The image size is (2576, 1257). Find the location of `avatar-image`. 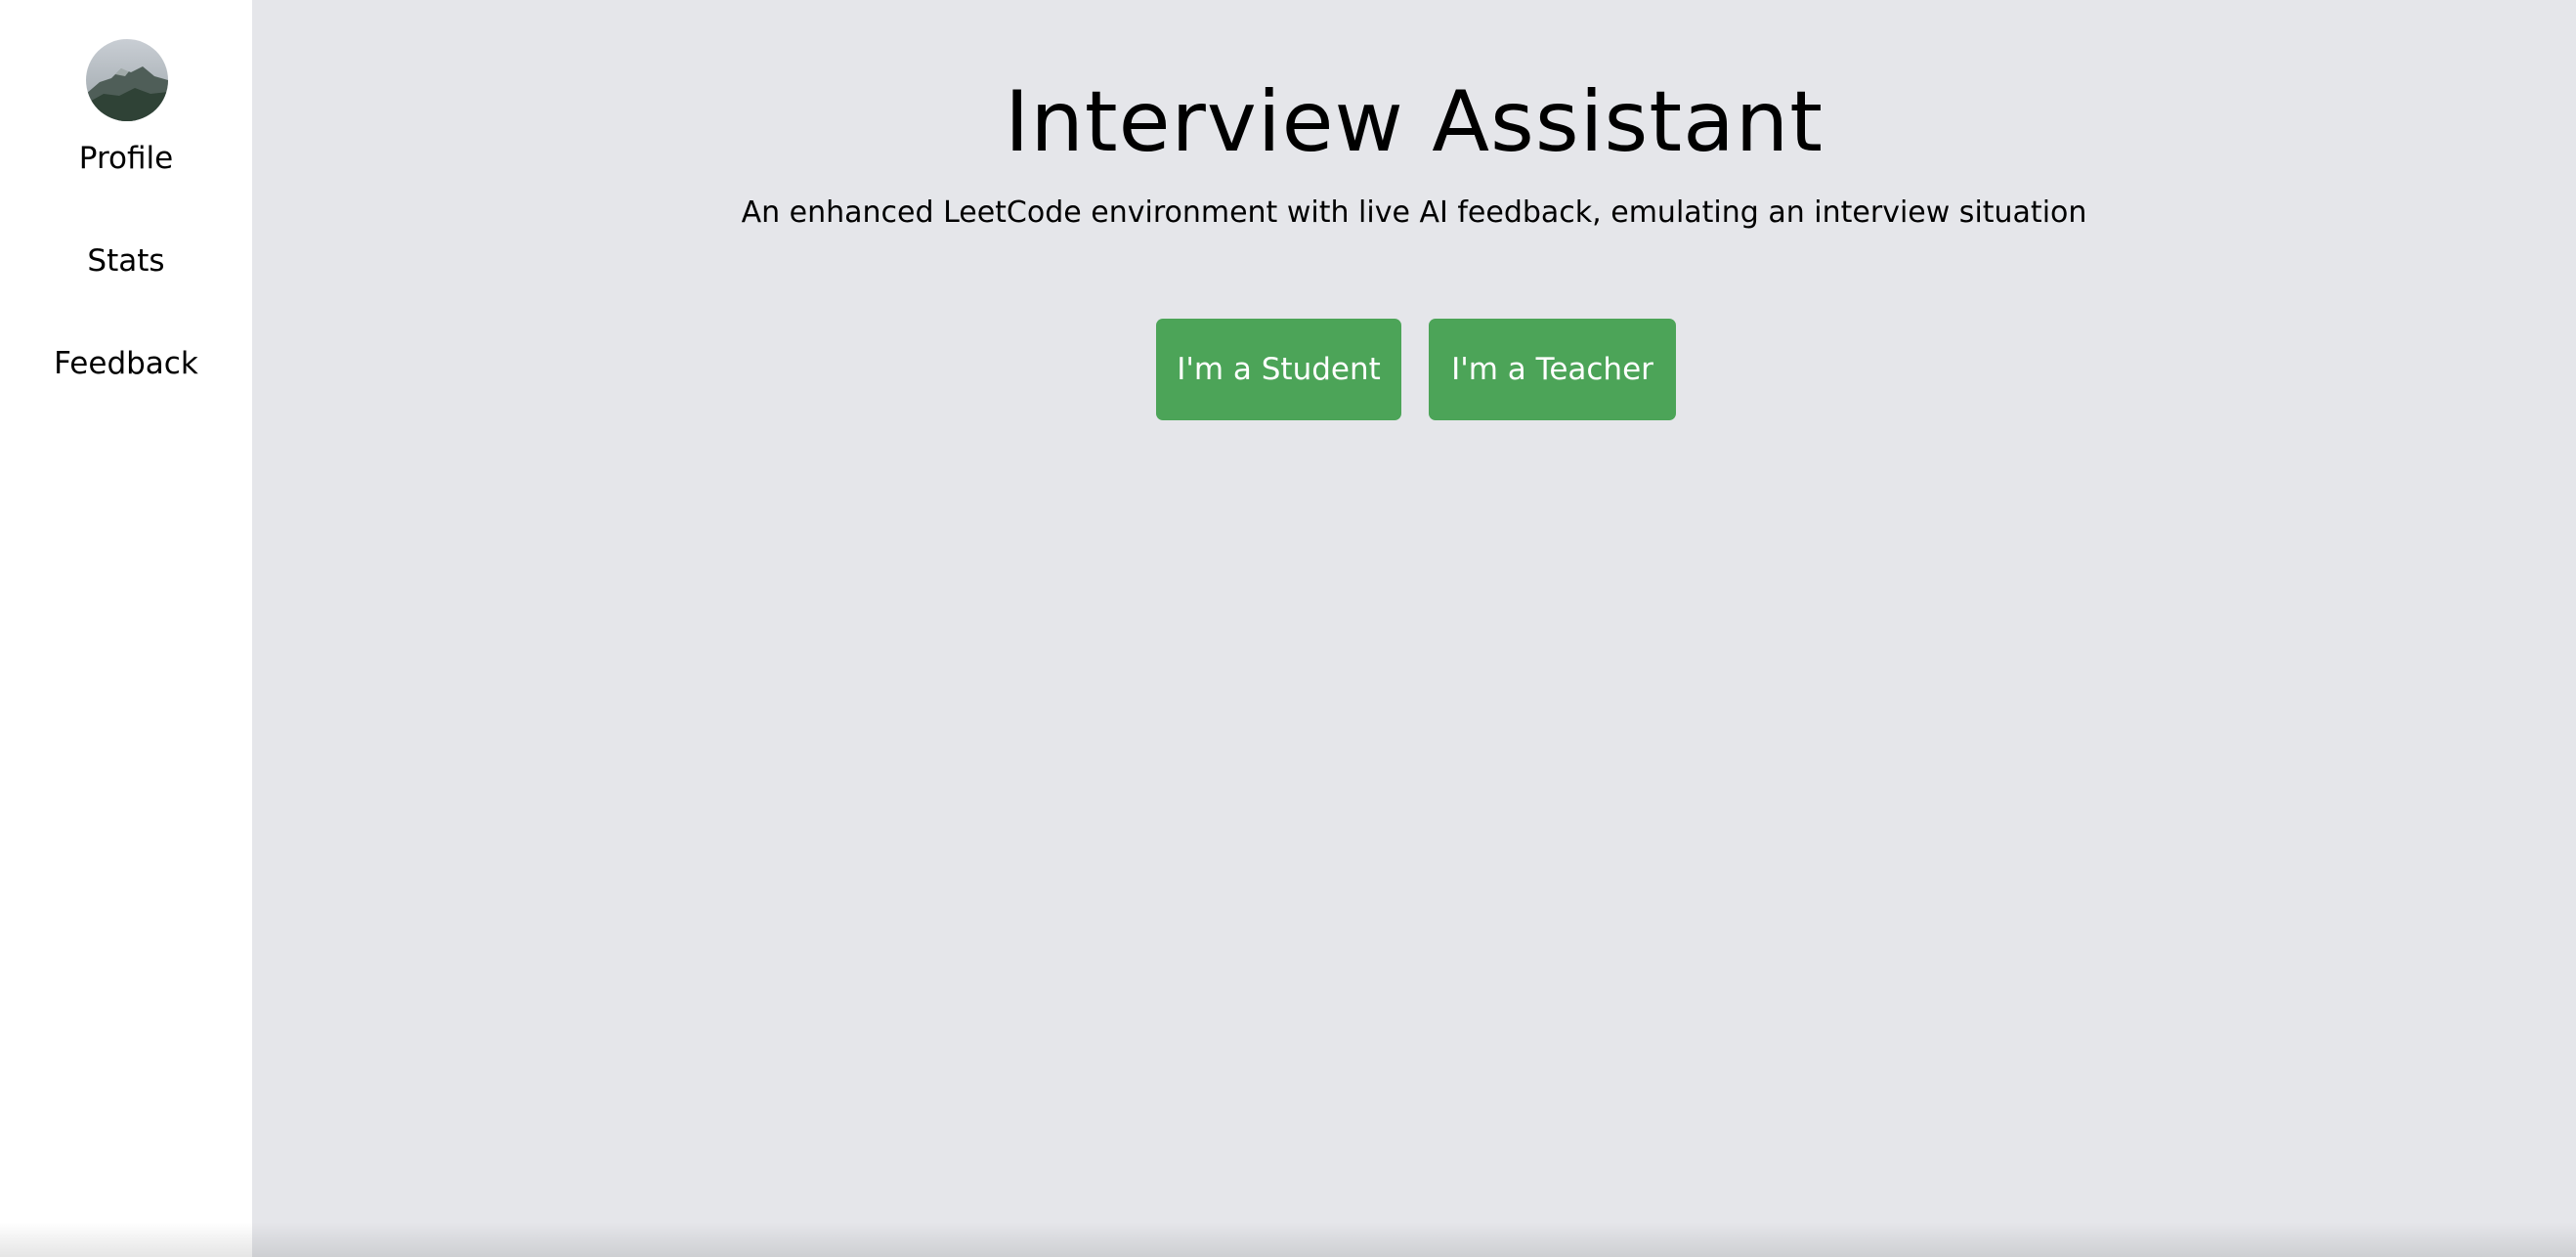

avatar-image is located at coordinates (127, 80).